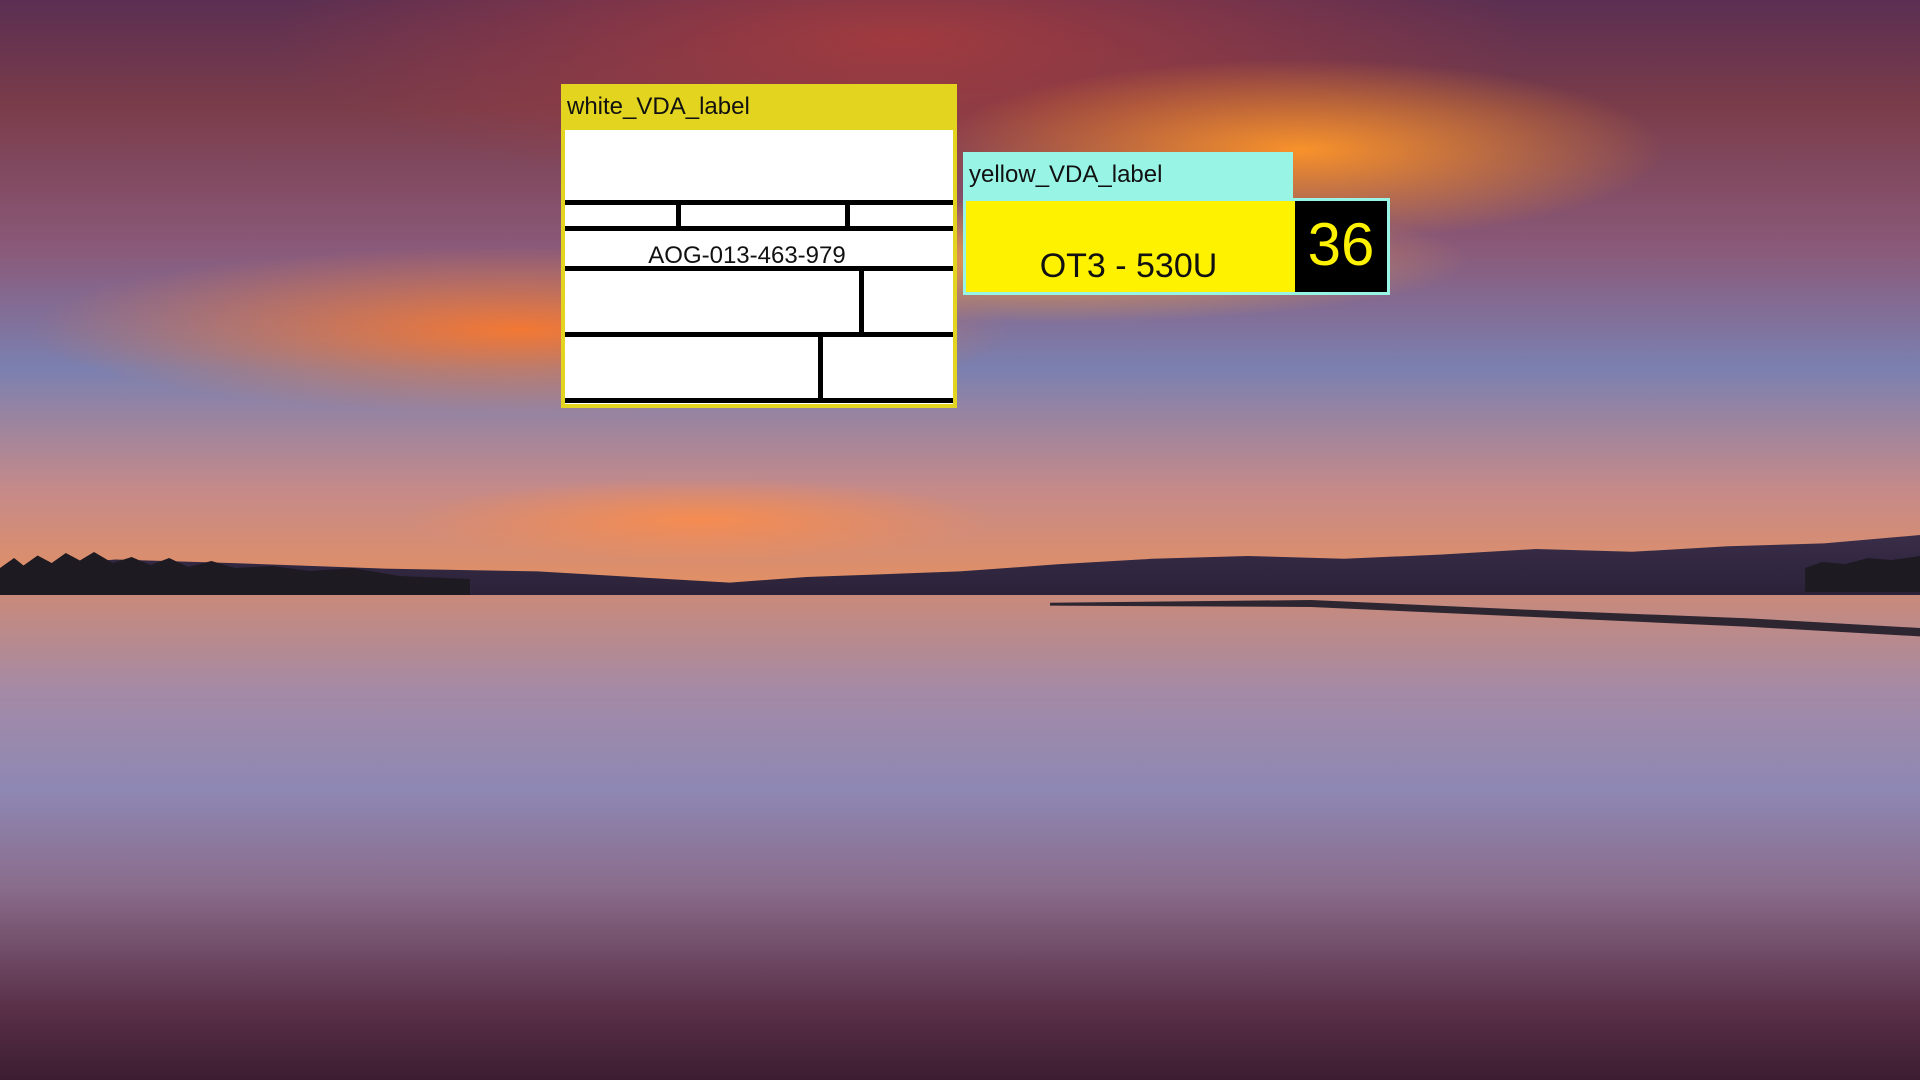 The width and height of the screenshot is (1920, 1080). I want to click on yellow-vda-number: 36, so click(1341, 246).